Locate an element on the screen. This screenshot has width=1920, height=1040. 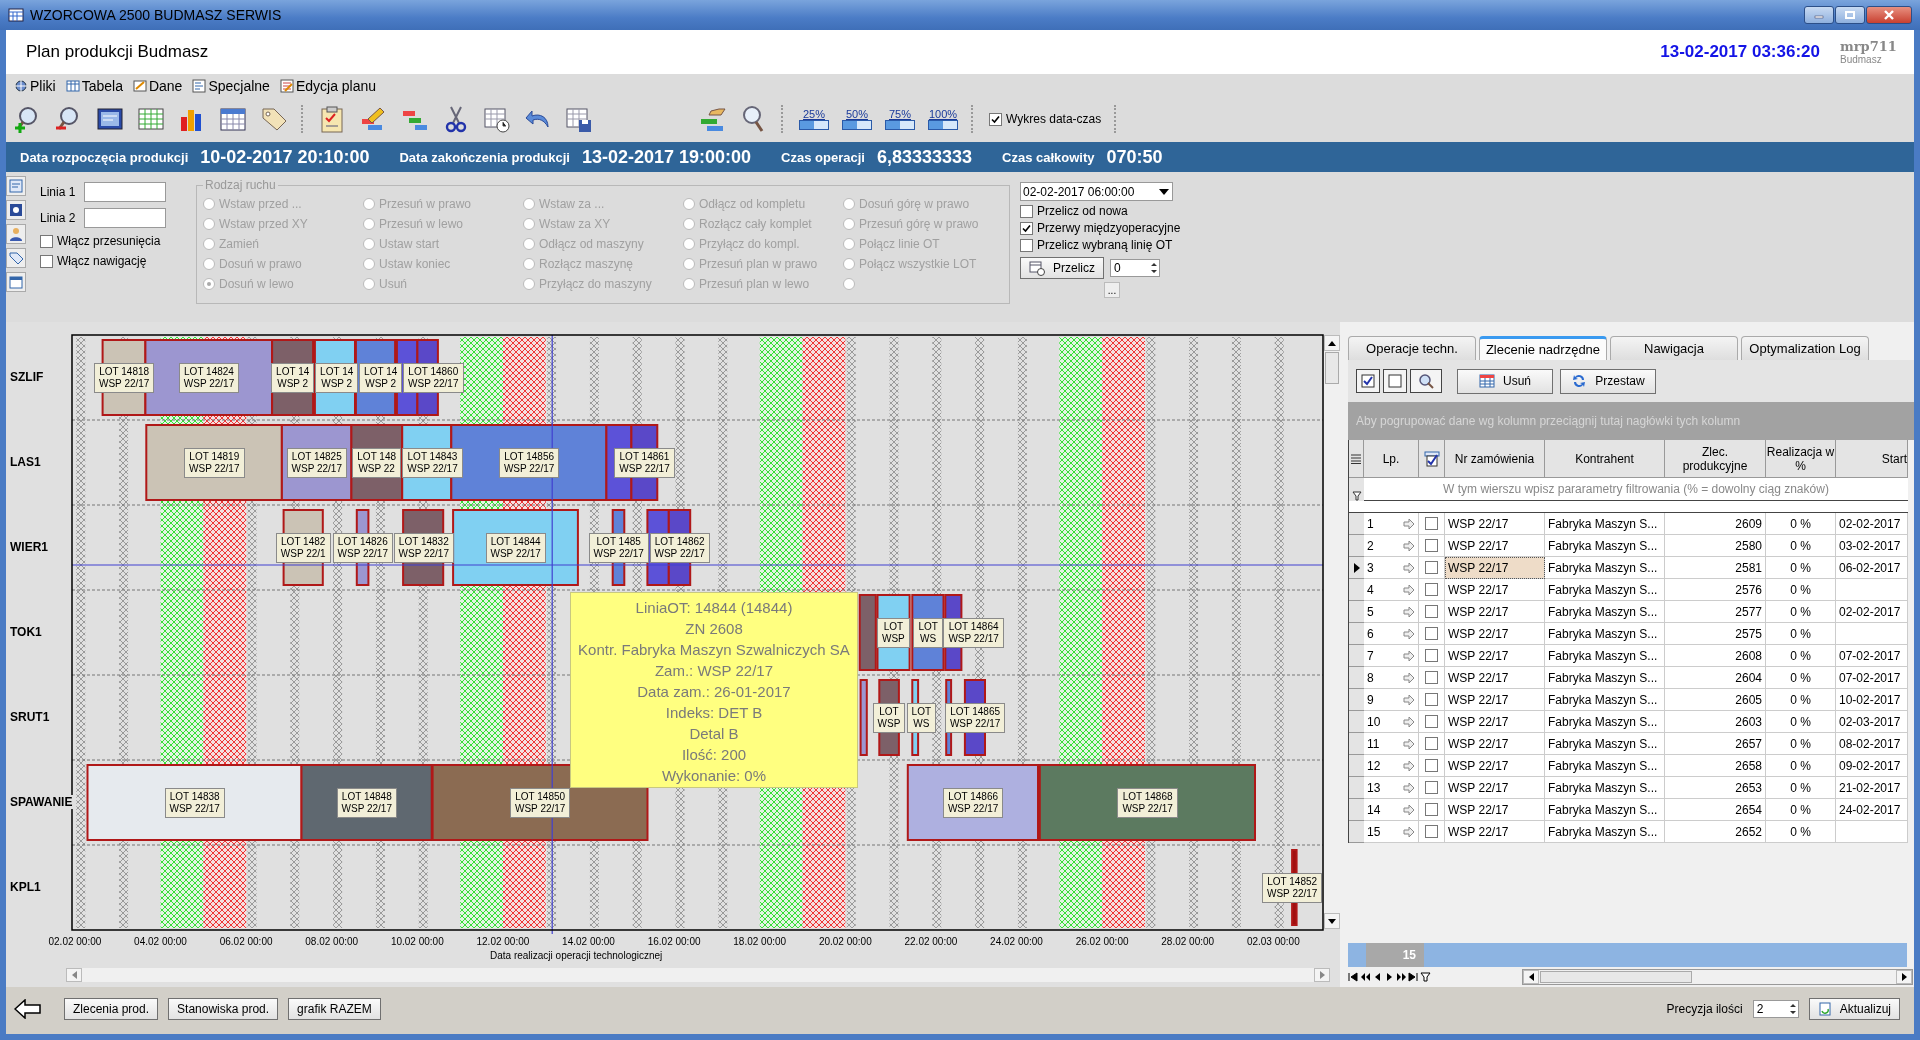
menu-item: Edycja planu is located at coordinates (328, 86).